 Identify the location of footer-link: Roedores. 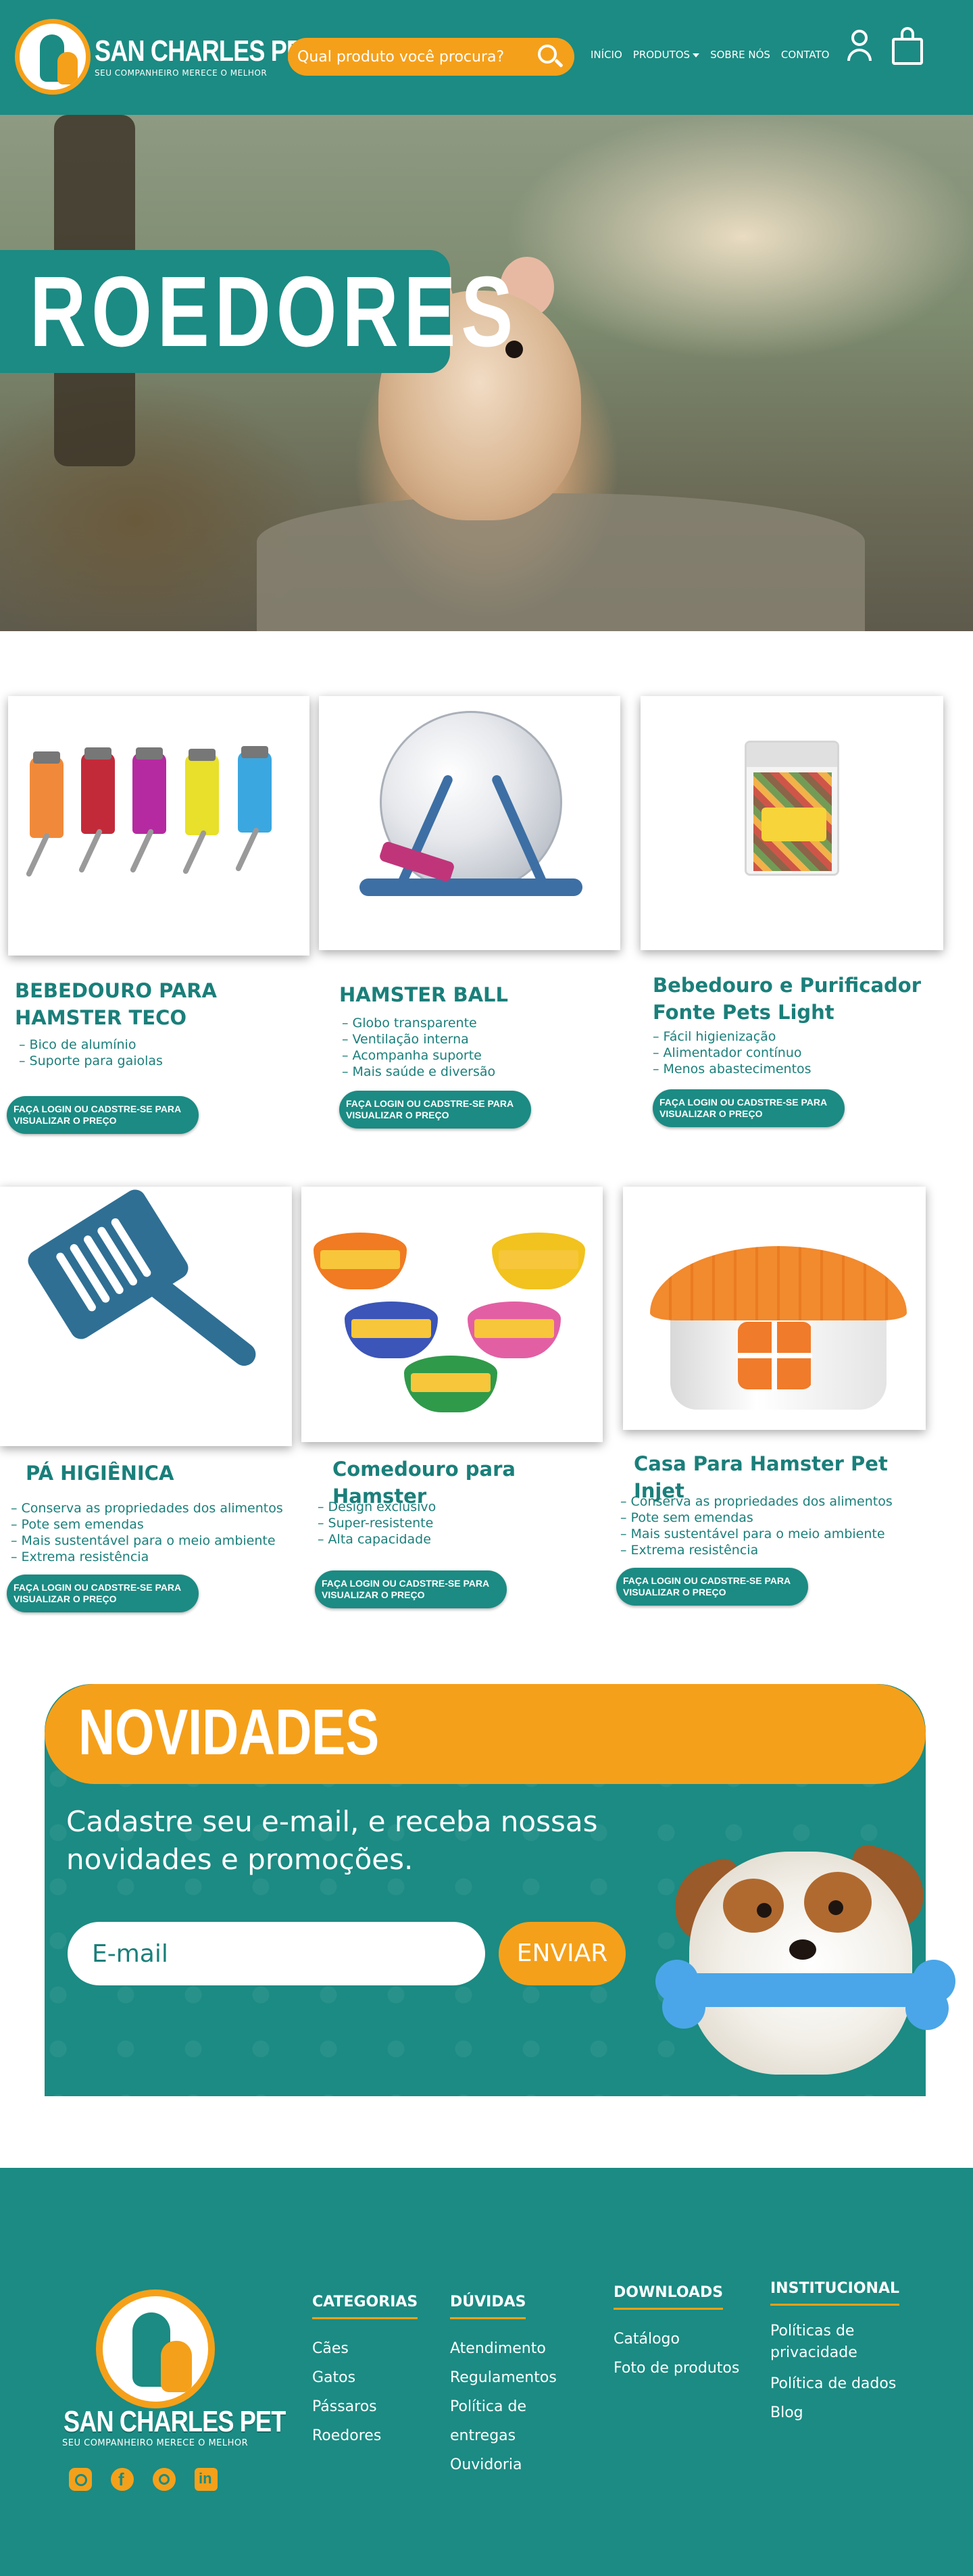
(365, 2436).